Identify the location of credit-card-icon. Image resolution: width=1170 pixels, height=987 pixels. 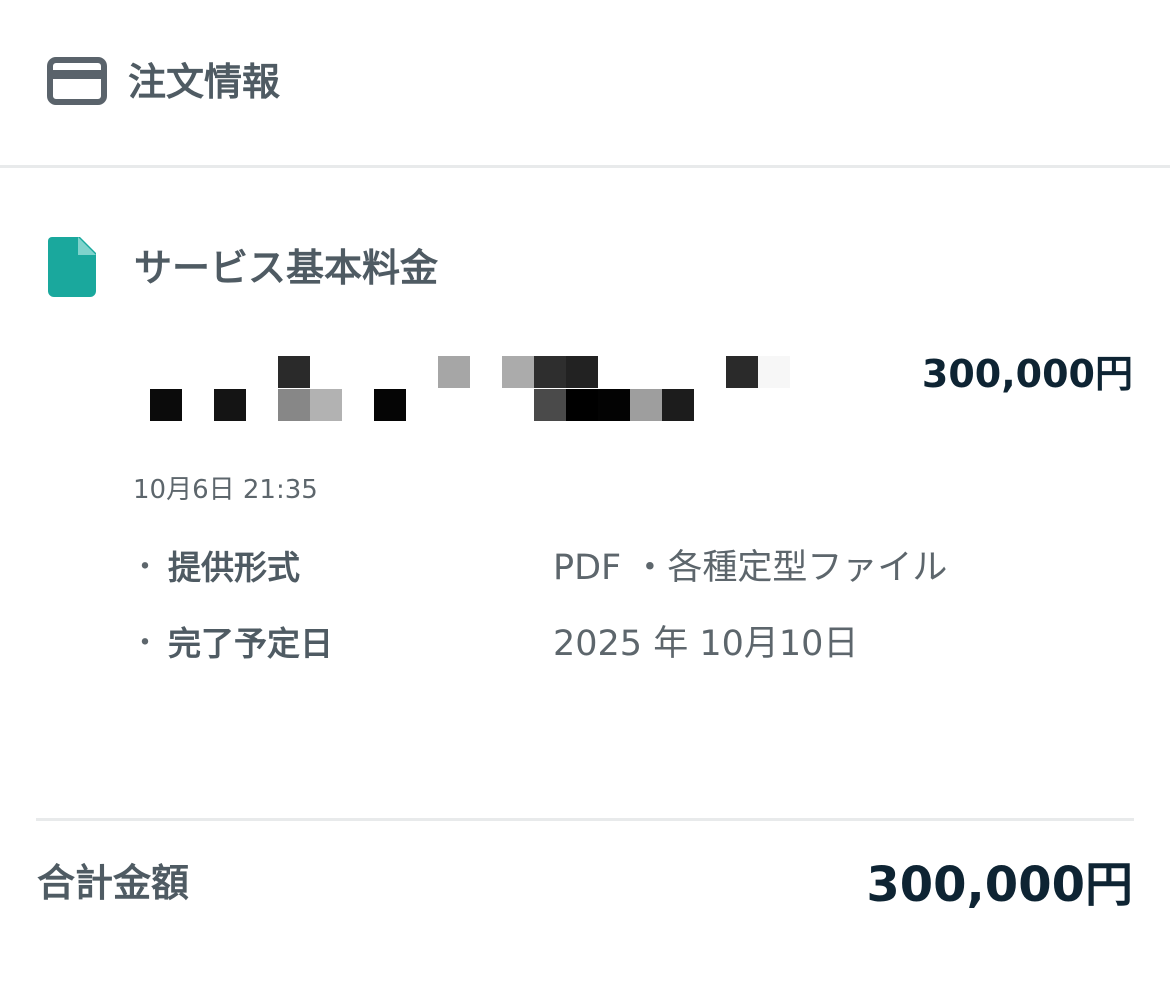
(77, 81).